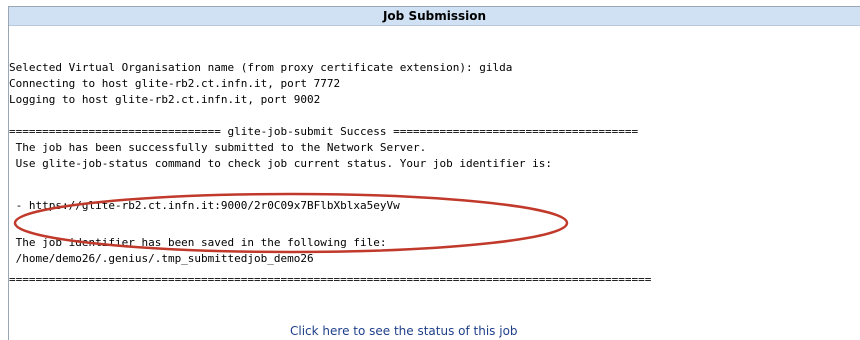 Image resolution: width=860 pixels, height=340 pixels. Describe the element at coordinates (404, 331) in the screenshot. I see `job-status-link: Click here to see the status of this job` at that location.